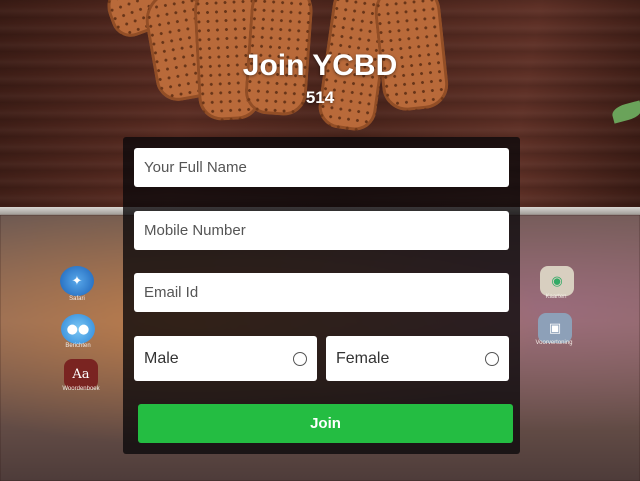  I want to click on app-label: Berichten, so click(78, 346).